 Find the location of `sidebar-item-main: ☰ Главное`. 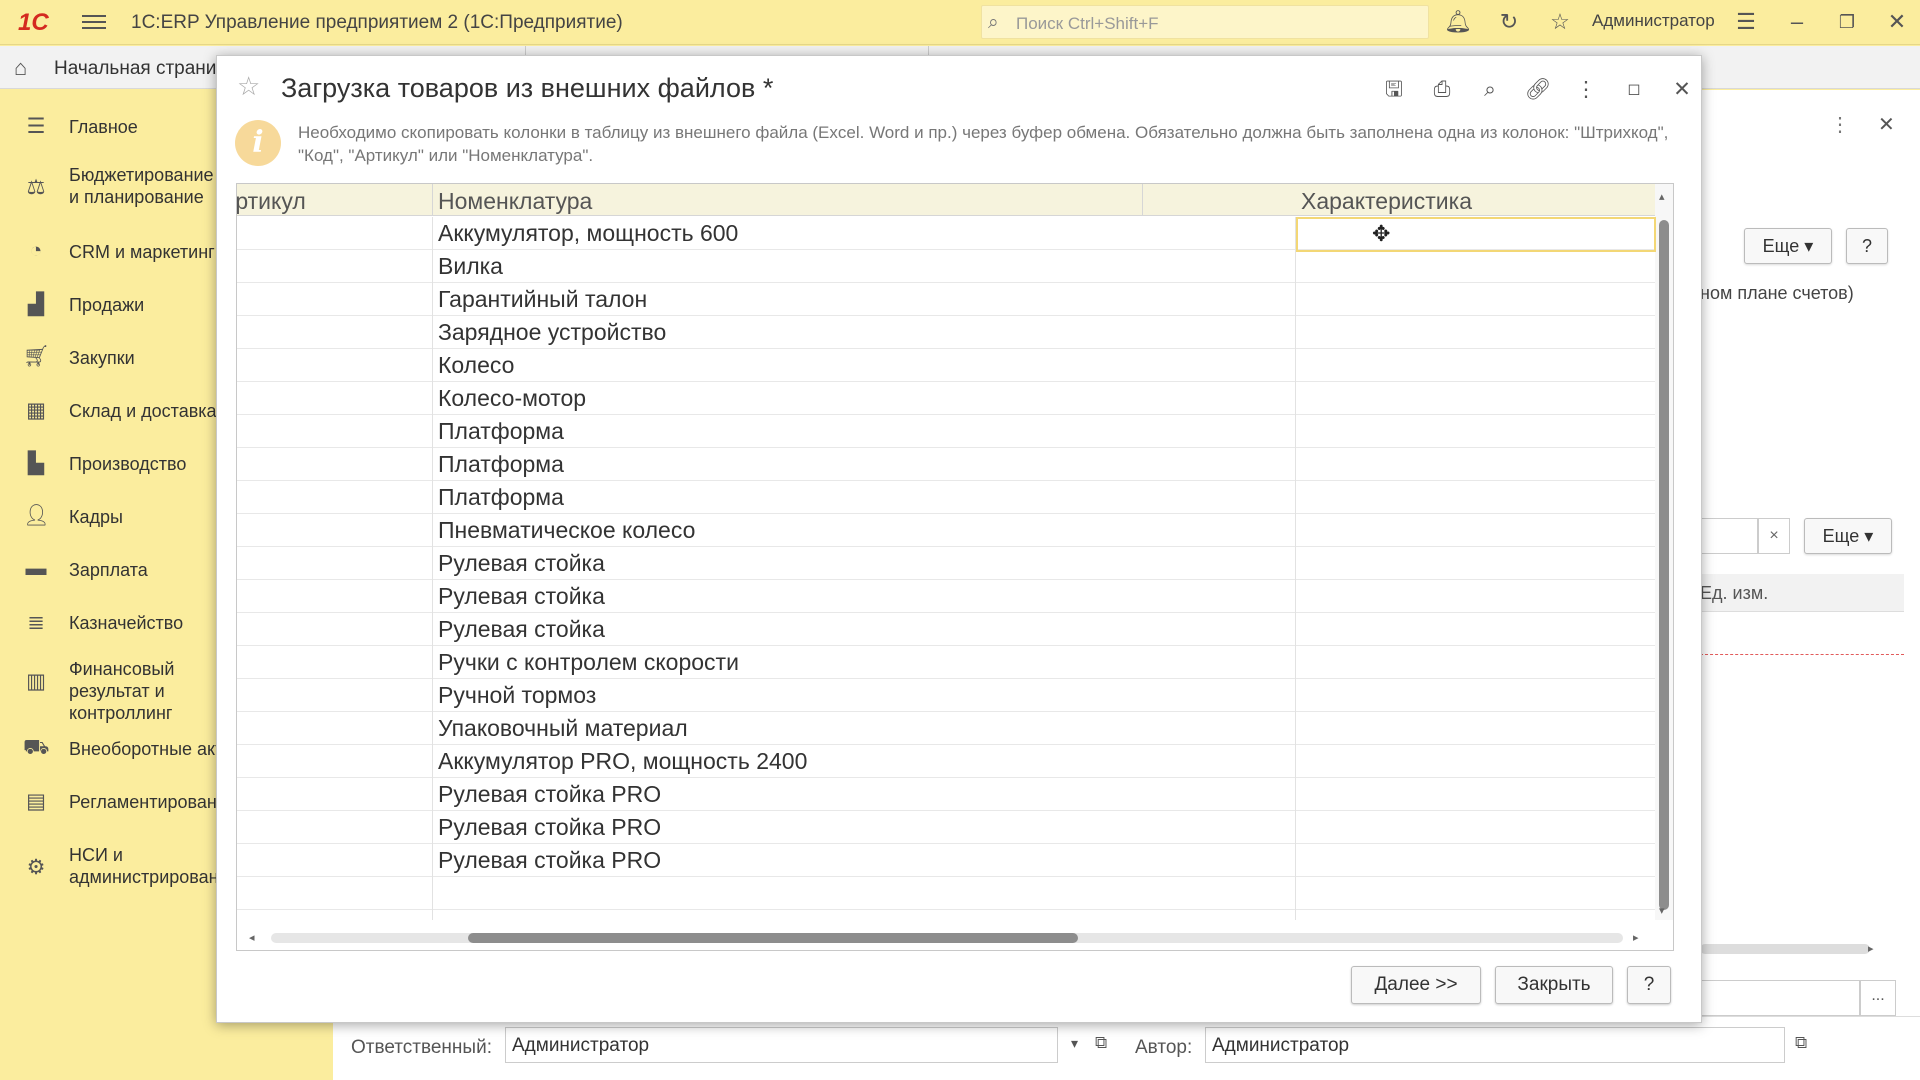

sidebar-item-main: ☰ Главное is located at coordinates (108, 126).